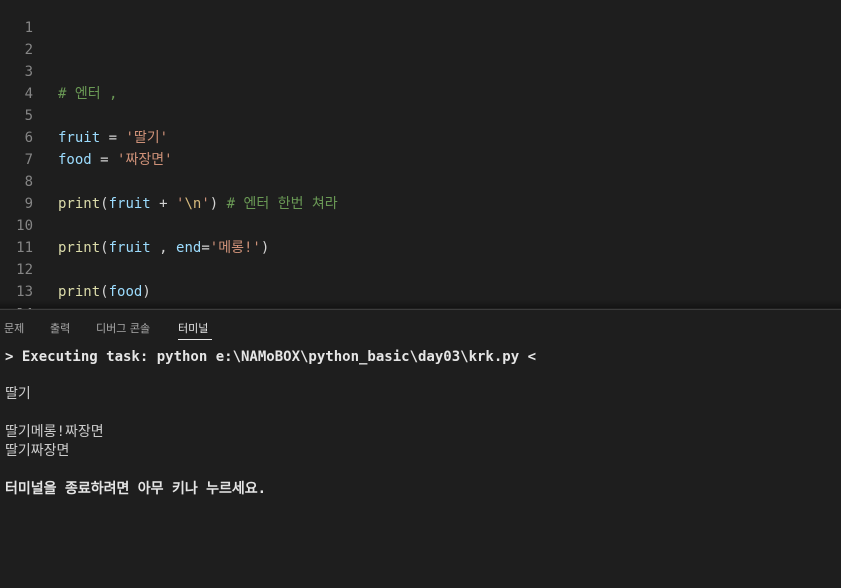  Describe the element at coordinates (420, 279) in the screenshot. I see `editor-line: 13` at that location.